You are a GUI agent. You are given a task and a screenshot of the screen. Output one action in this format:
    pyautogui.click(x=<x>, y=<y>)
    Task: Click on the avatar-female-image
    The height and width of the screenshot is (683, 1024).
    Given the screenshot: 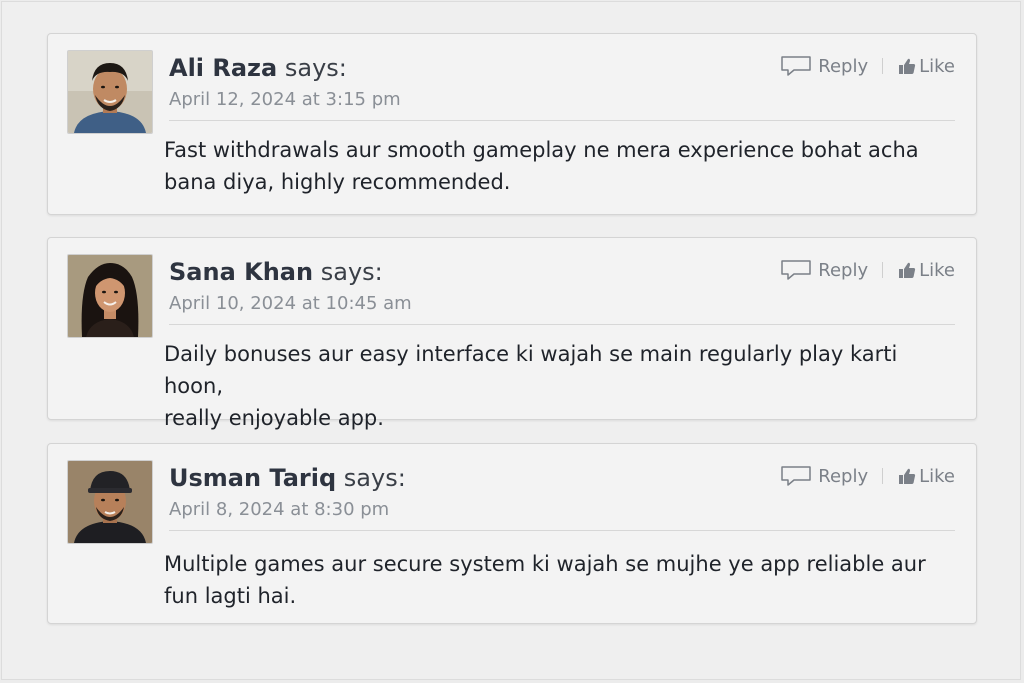 What is the action you would take?
    pyautogui.click(x=110, y=296)
    